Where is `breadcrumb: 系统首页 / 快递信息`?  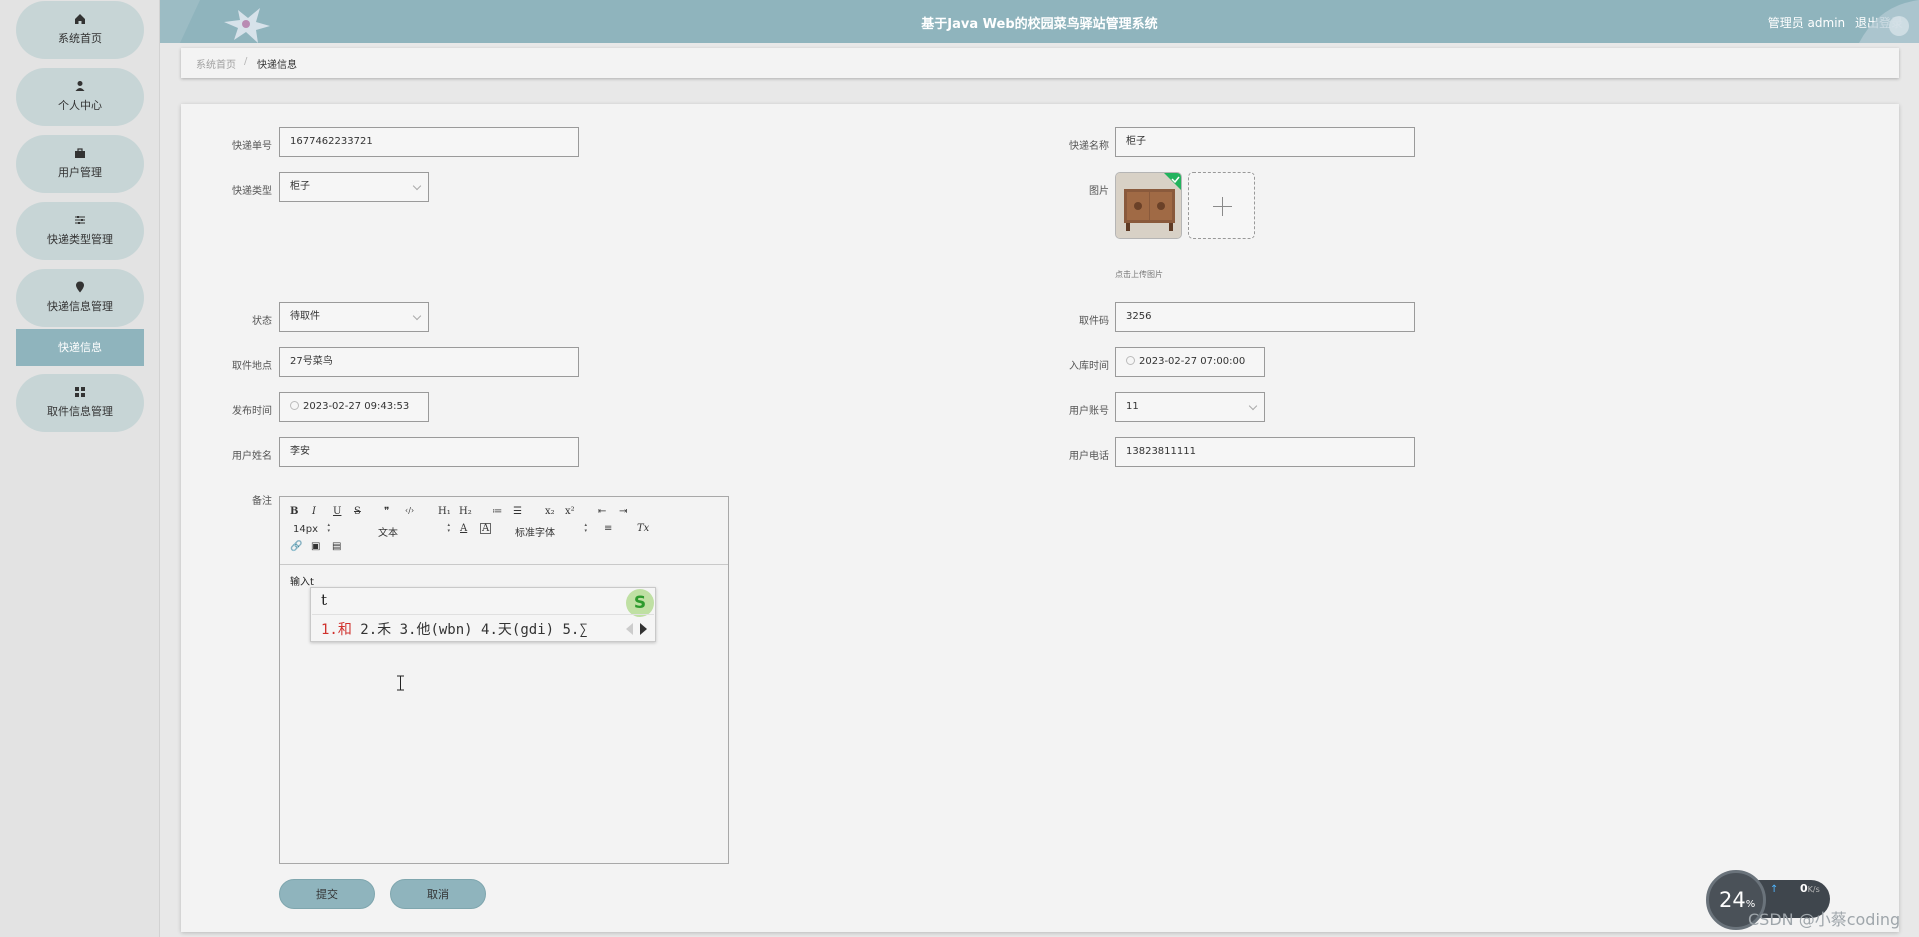
breadcrumb: 系统首页 / 快递信息 is located at coordinates (1040, 63).